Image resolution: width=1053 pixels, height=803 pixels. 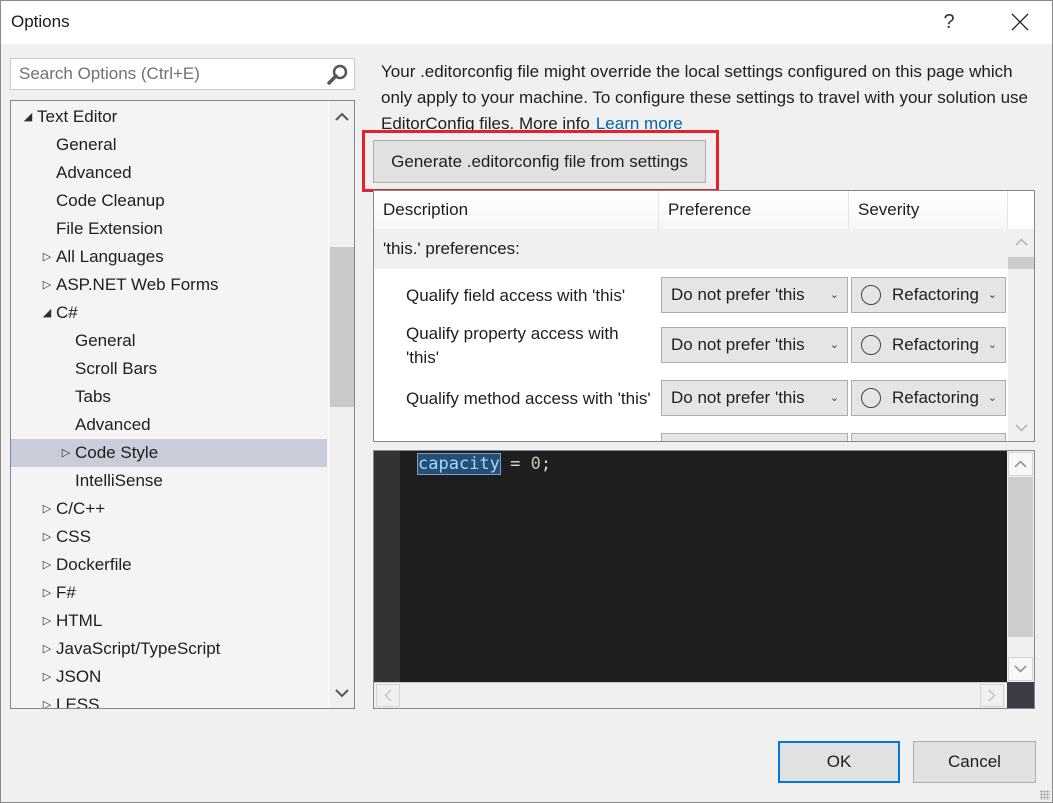 What do you see at coordinates (137, 284) in the screenshot?
I see `tree-item-label: ASP.NET Web Forms` at bounding box center [137, 284].